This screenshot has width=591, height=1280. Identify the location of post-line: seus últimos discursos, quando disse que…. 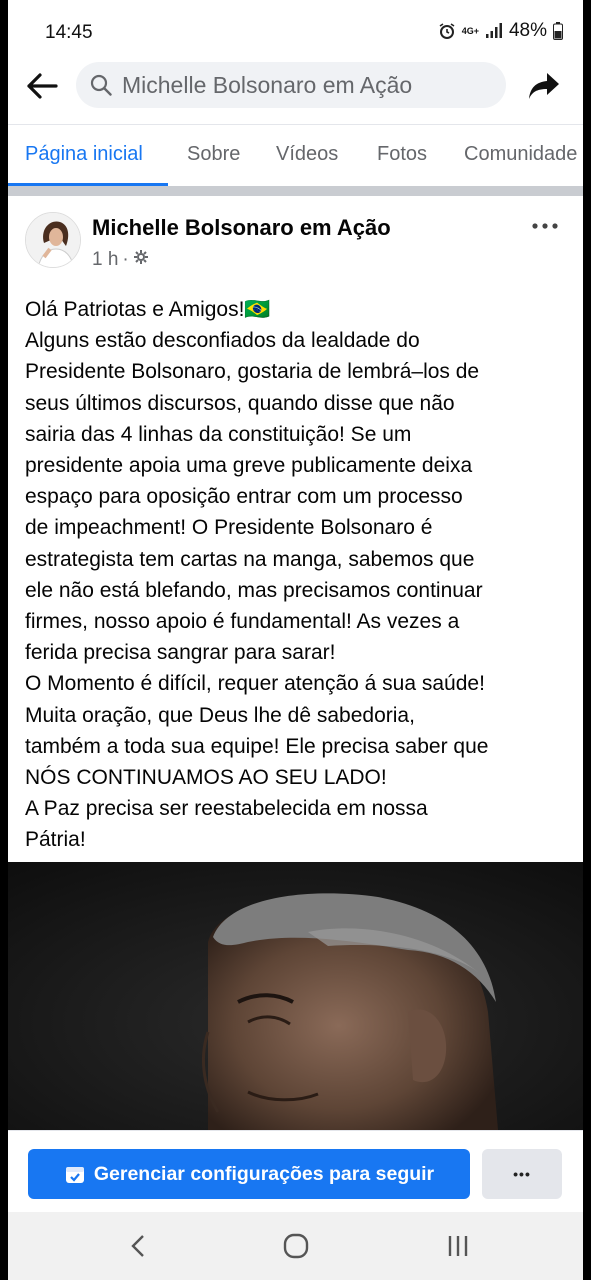
(240, 403).